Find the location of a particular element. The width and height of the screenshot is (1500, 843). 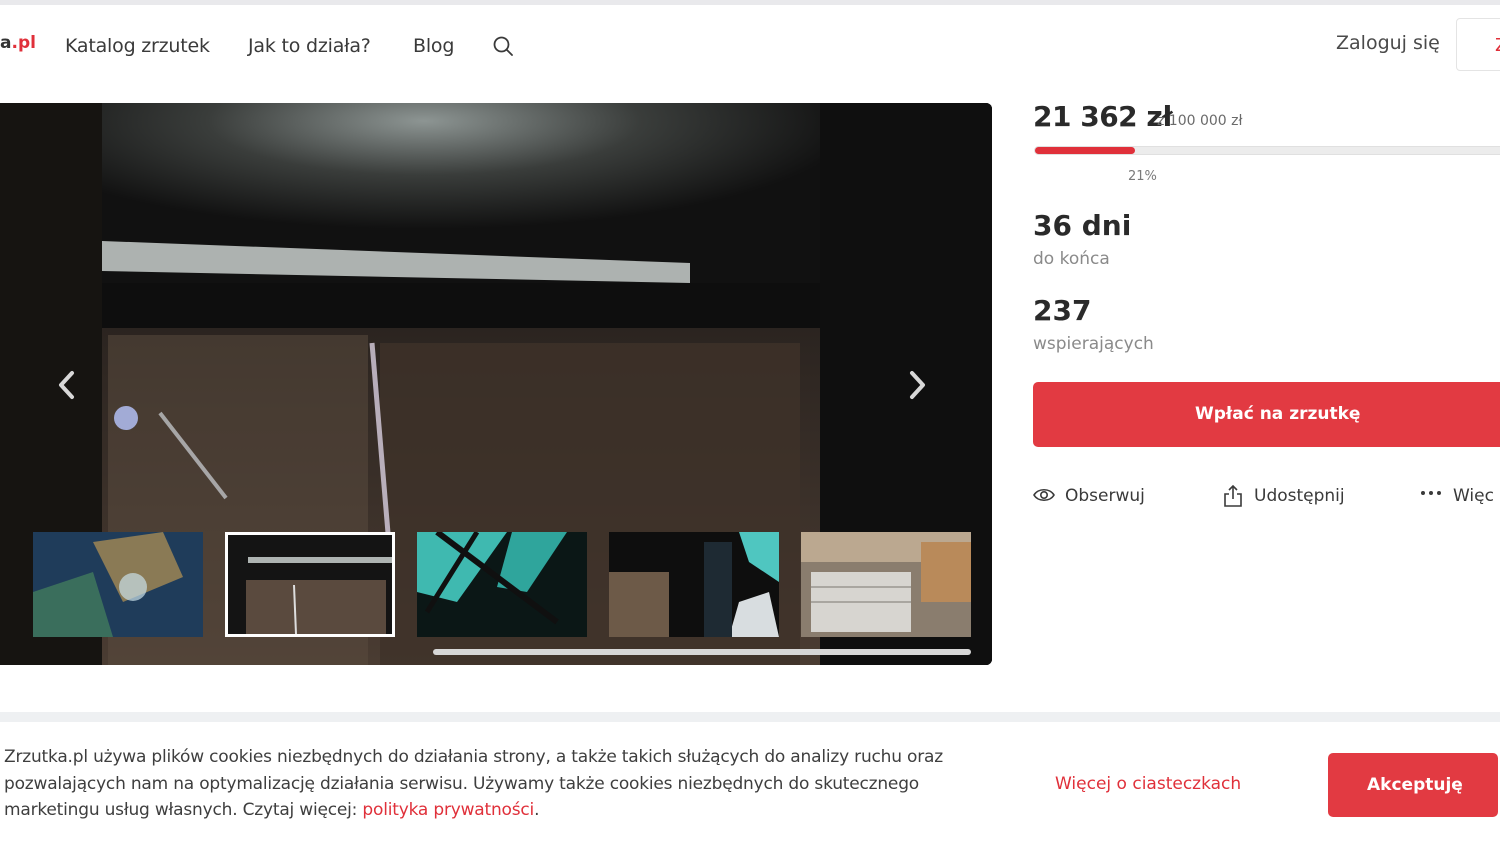

gallery-thumbnail-active is located at coordinates (310, 584).